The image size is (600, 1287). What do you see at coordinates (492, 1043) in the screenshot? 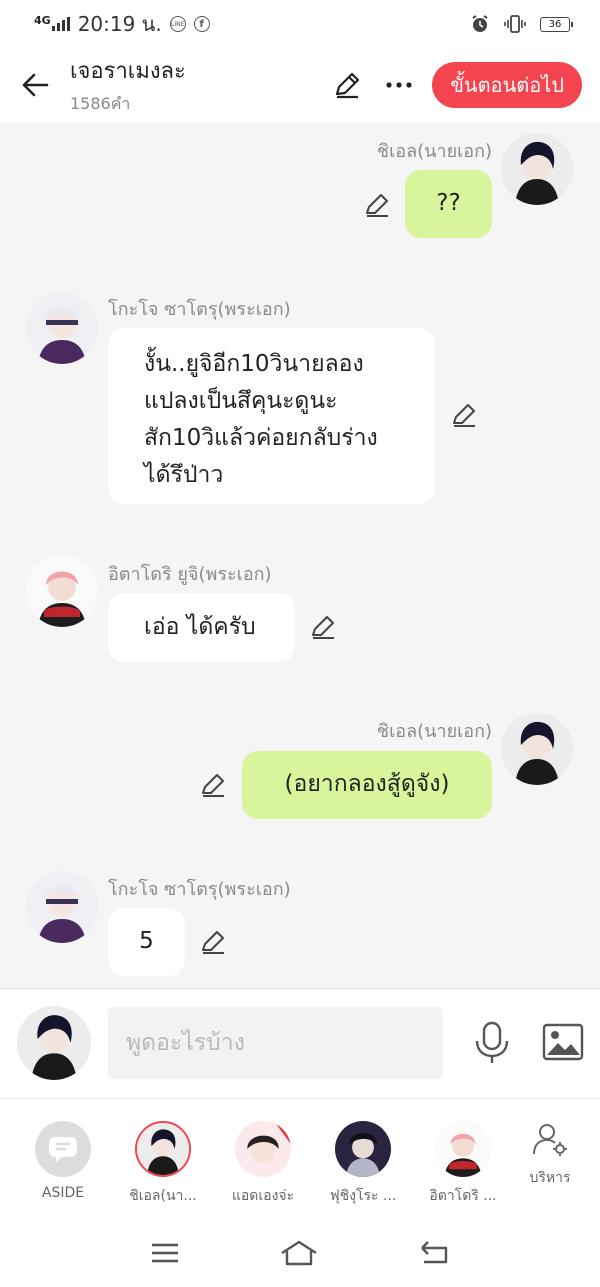
I see `microphone-icon` at bounding box center [492, 1043].